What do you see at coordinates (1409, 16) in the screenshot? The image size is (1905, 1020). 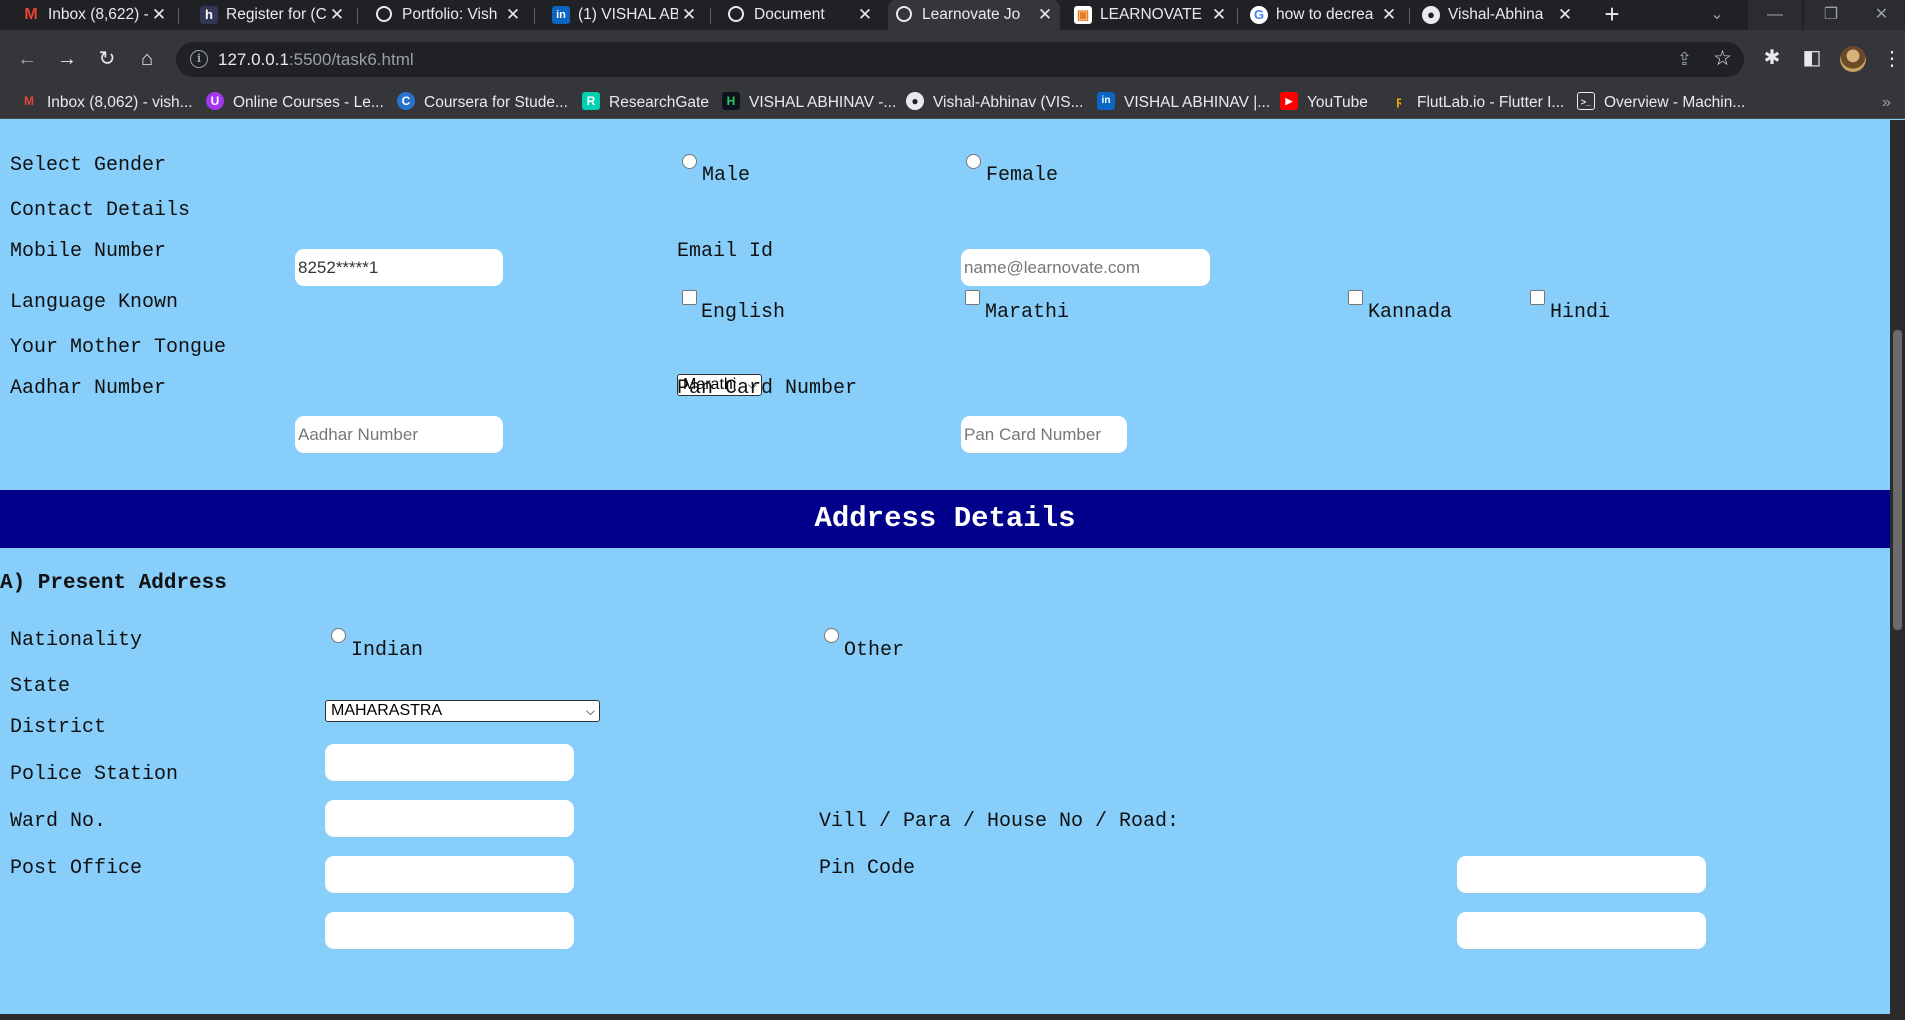 I see `tab-separator` at bounding box center [1409, 16].